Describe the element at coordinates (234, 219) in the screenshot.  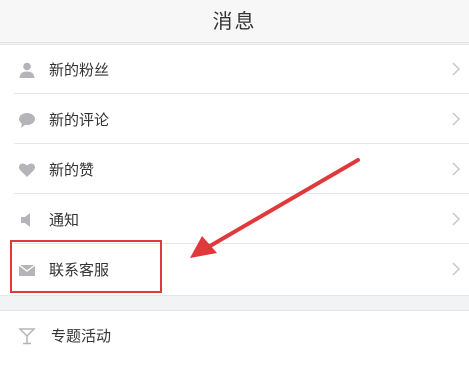
I see `list-item-notifications: 通知` at that location.